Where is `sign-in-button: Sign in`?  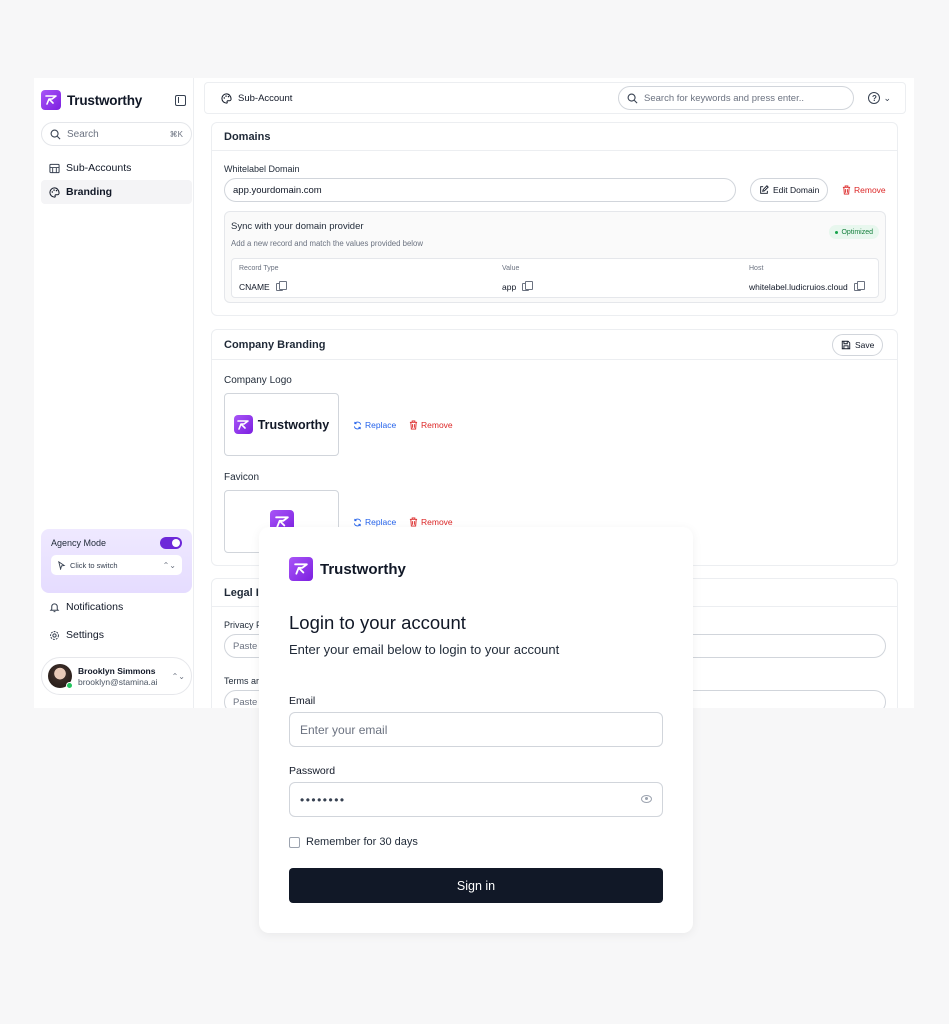
sign-in-button: Sign in is located at coordinates (476, 885).